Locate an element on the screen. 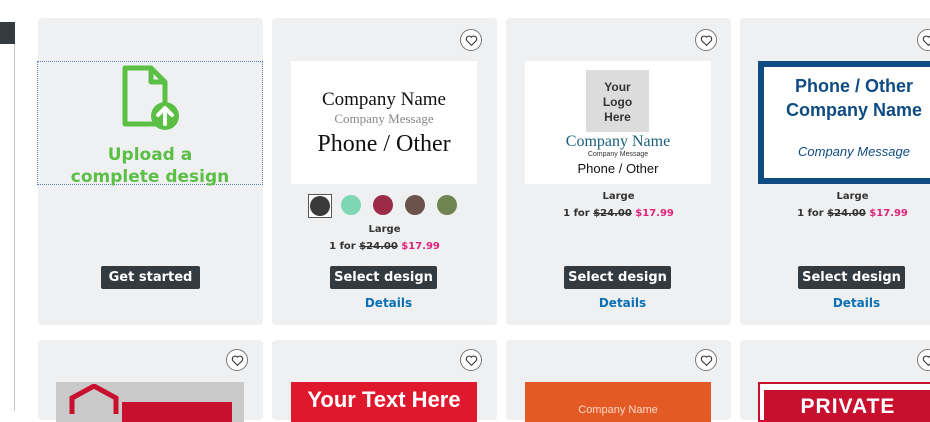 The width and height of the screenshot is (930, 422). color-swatch-selected is located at coordinates (320, 206).